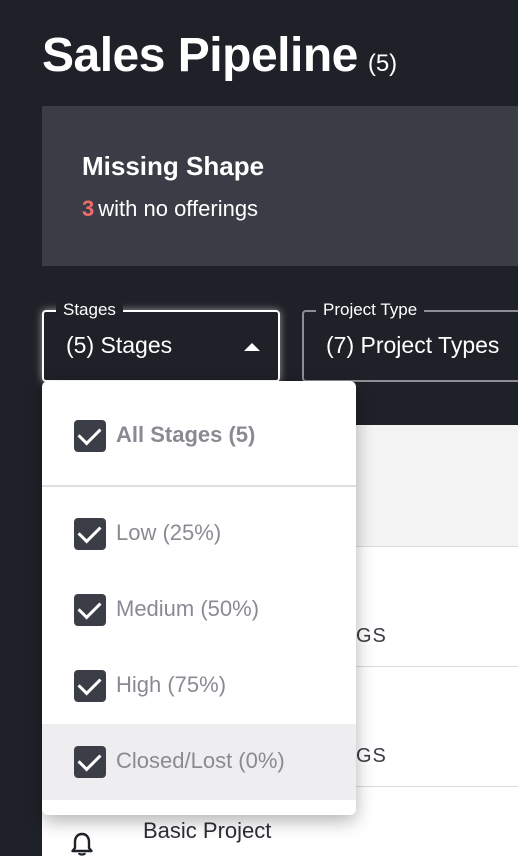 This screenshot has height=856, width=518. Describe the element at coordinates (173, 166) in the screenshot. I see `missing-shape-title: Missing Shape` at that location.